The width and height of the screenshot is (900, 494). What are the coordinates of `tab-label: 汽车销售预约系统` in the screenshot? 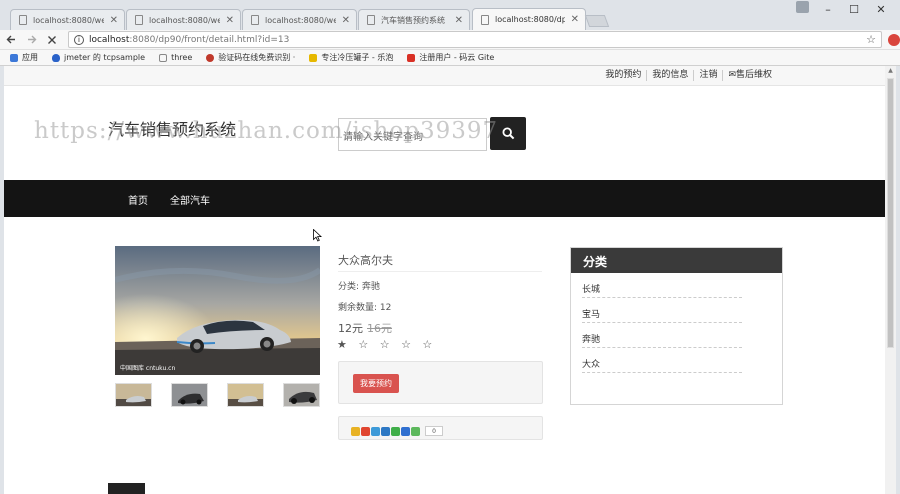 It's located at (413, 20).